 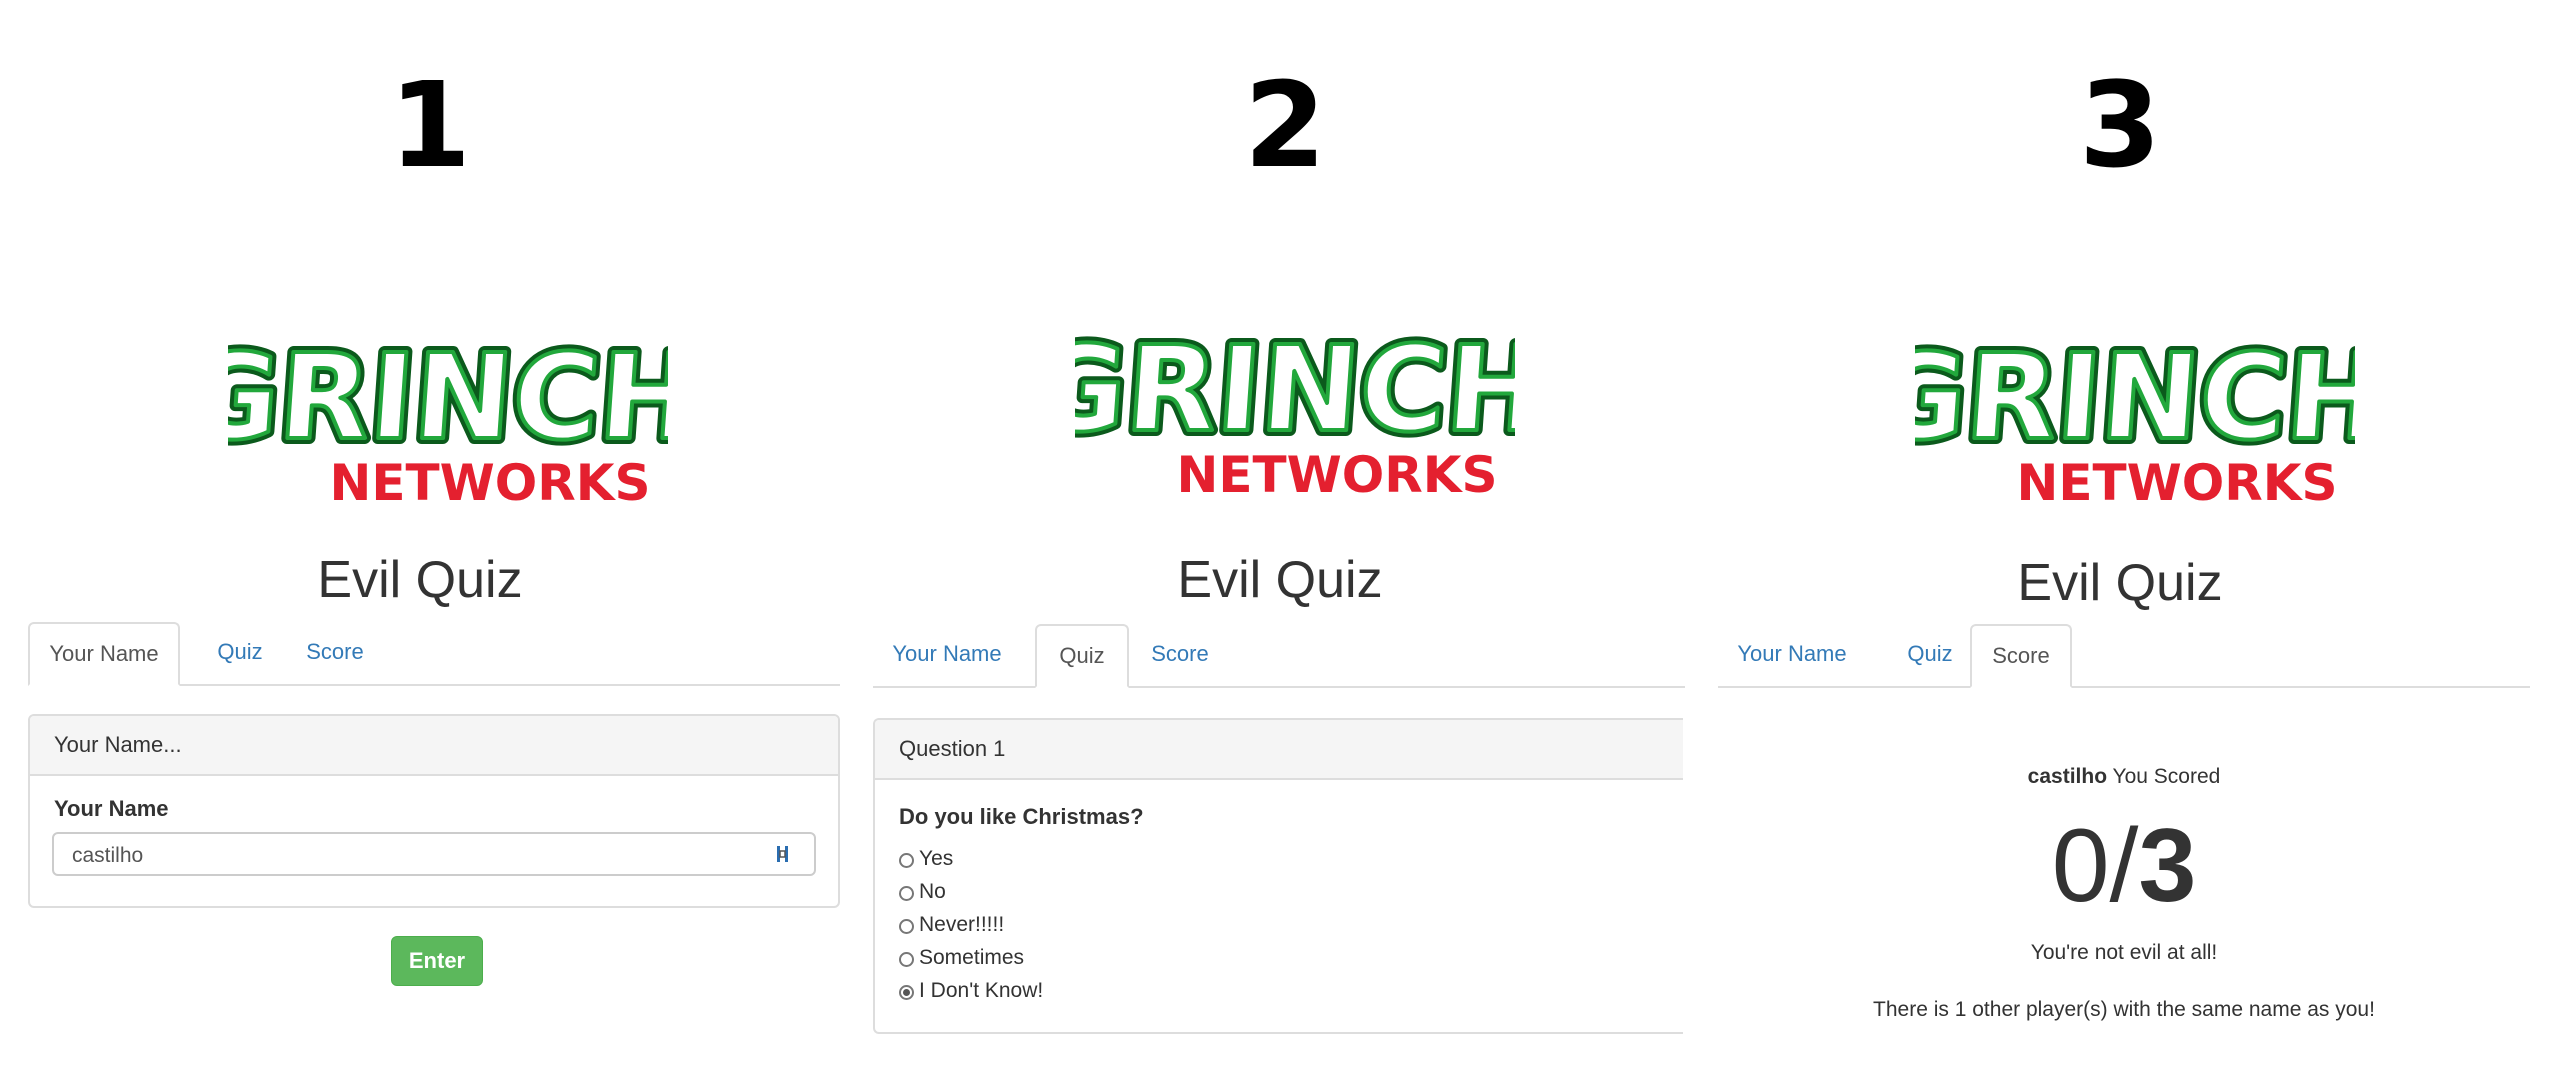 I want to click on verdict-text: You're not evil at all!, so click(x=2124, y=952).